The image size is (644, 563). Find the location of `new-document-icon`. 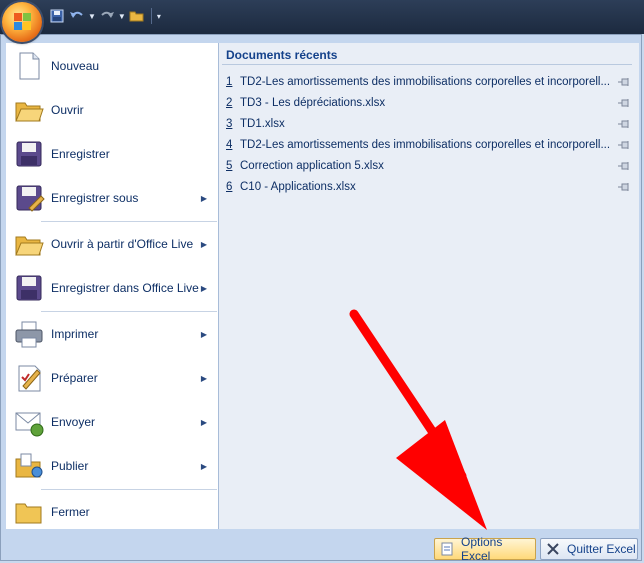

new-document-icon is located at coordinates (29, 66).